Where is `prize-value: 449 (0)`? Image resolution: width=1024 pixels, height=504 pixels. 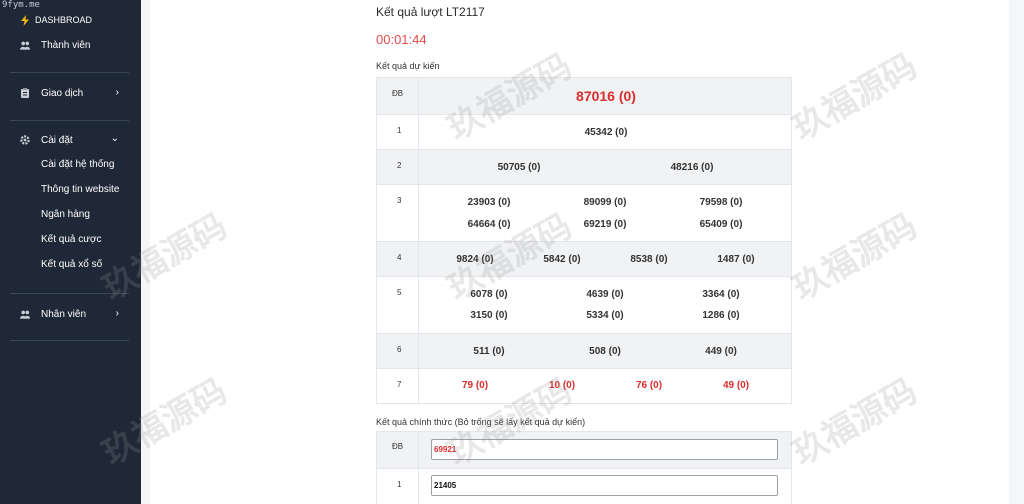
prize-value: 449 (0) is located at coordinates (721, 351).